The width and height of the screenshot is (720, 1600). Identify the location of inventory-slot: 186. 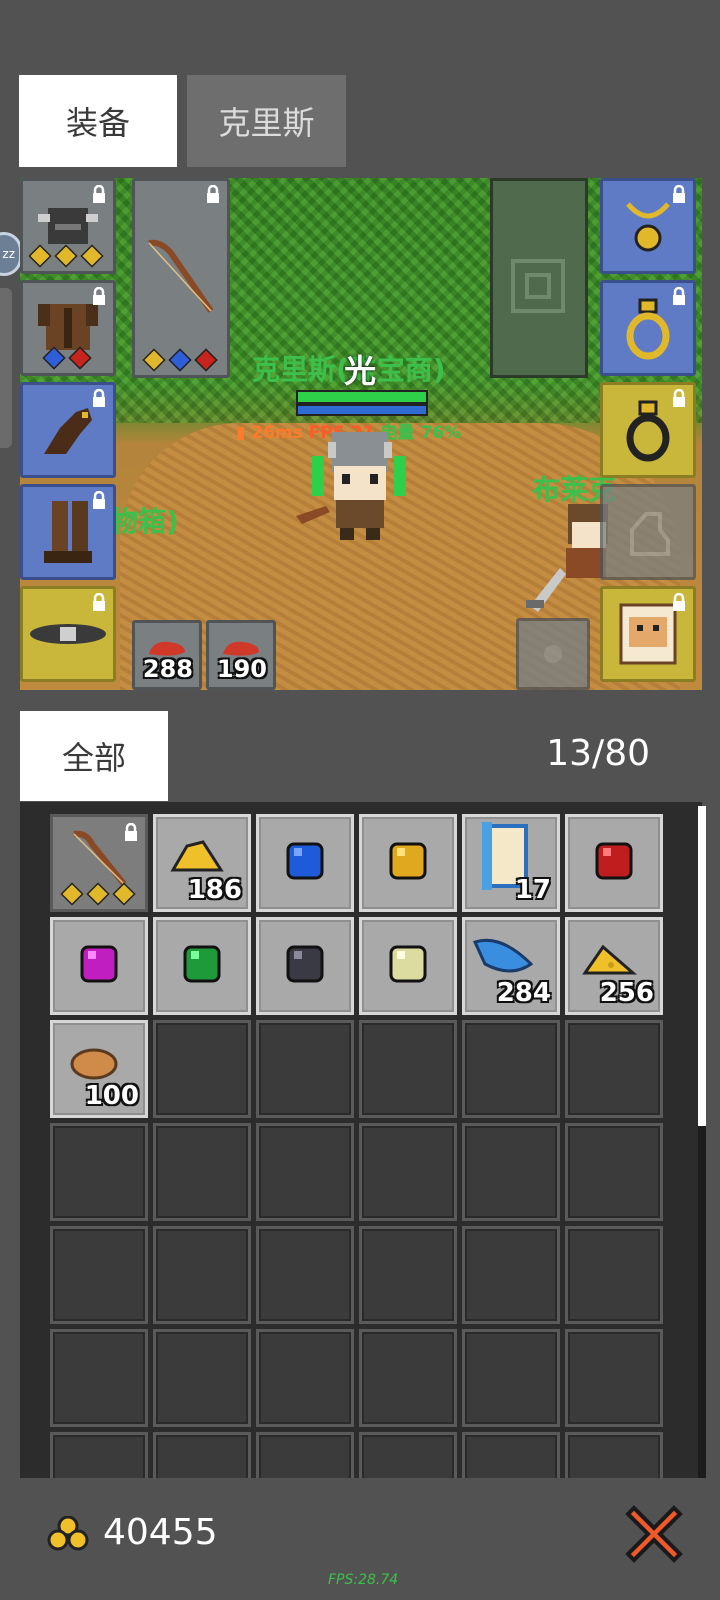
(202, 863).